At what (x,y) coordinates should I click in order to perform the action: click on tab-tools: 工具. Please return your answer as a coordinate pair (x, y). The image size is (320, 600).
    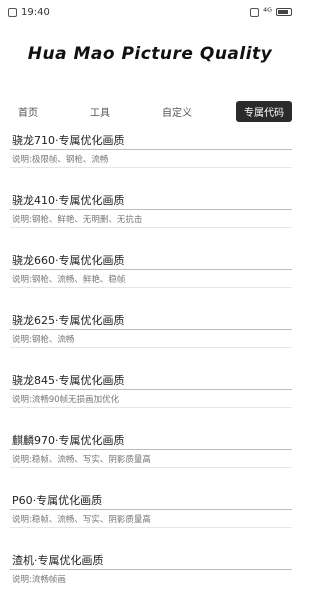
    Looking at the image, I should click on (100, 111).